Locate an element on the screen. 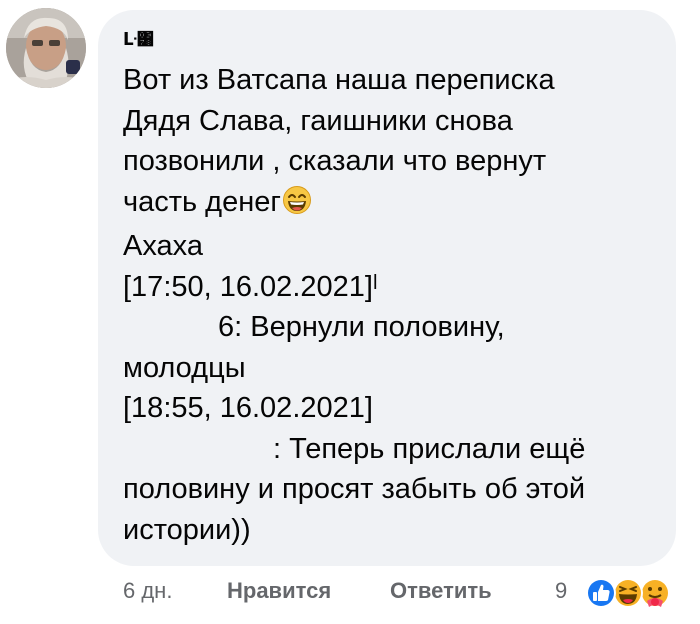 Image resolution: width=700 pixels, height=624 pixels. comment-line: : Теперь прислали ещё is located at coordinates (393, 449).